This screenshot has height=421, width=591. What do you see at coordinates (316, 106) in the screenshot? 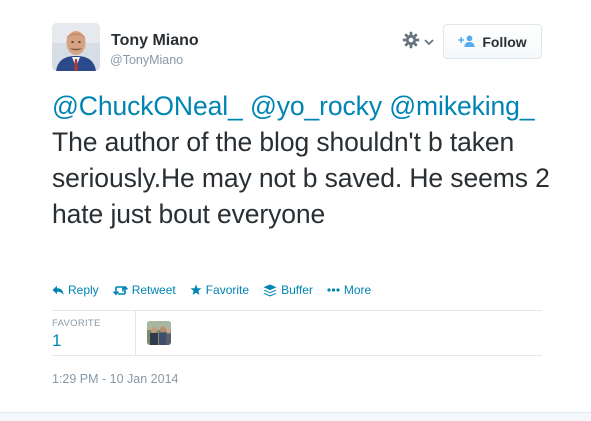
I see `mention-link: @yo_rocky` at bounding box center [316, 106].